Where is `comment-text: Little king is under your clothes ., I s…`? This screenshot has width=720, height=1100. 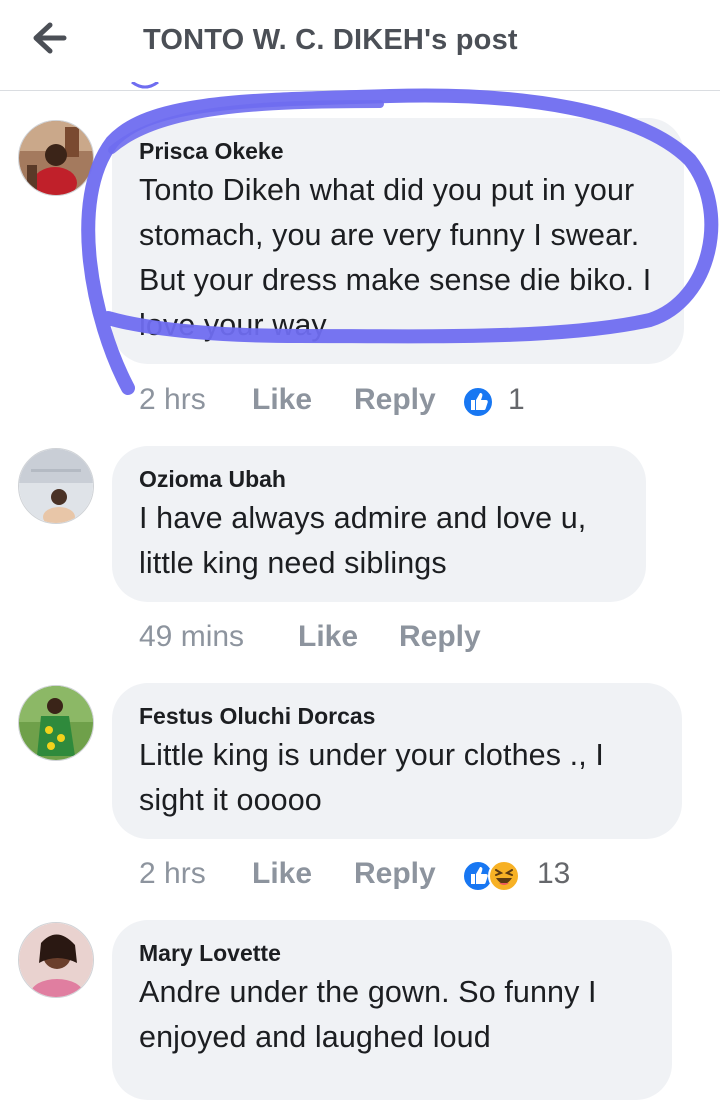
comment-text: Little king is under your clothes ., I s… is located at coordinates (371, 777).